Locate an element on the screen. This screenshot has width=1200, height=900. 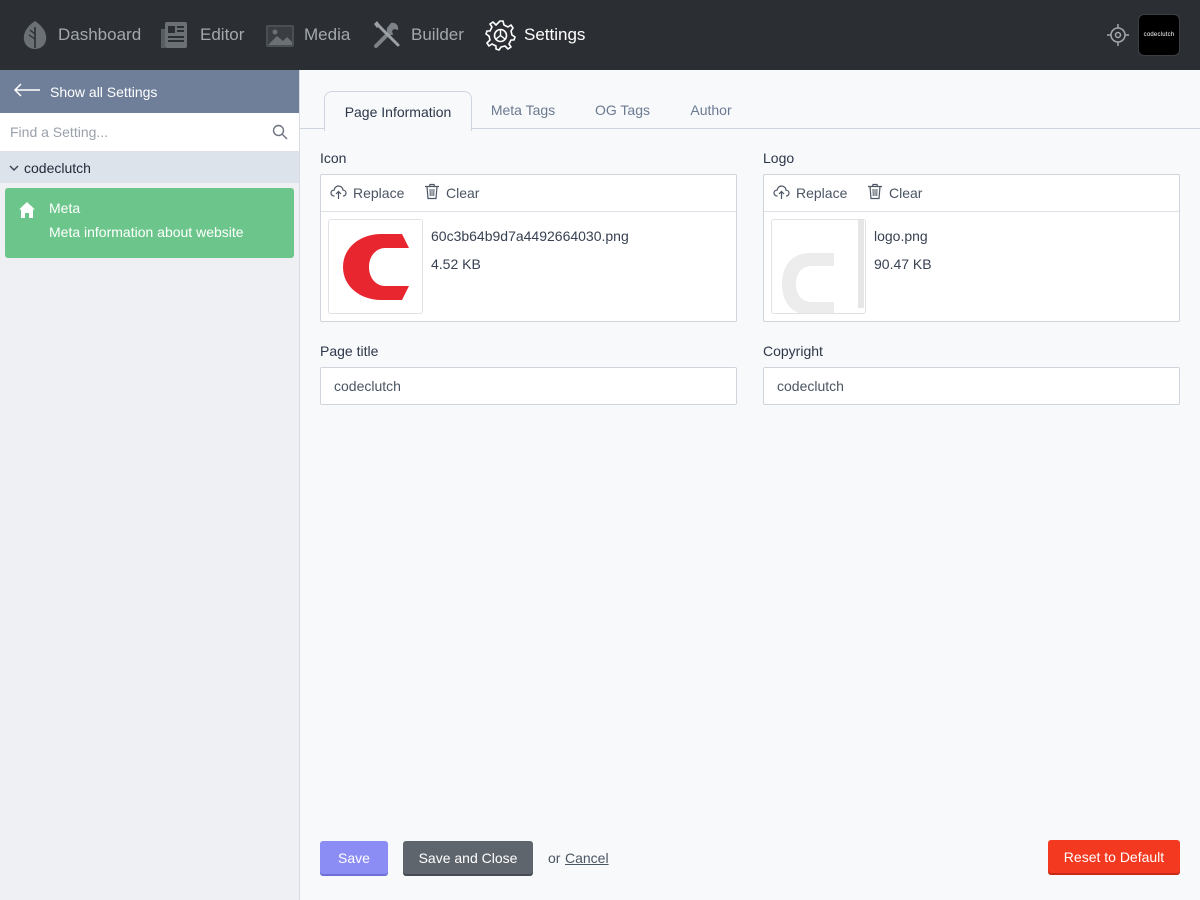
nav-settings: Settings is located at coordinates (534, 35).